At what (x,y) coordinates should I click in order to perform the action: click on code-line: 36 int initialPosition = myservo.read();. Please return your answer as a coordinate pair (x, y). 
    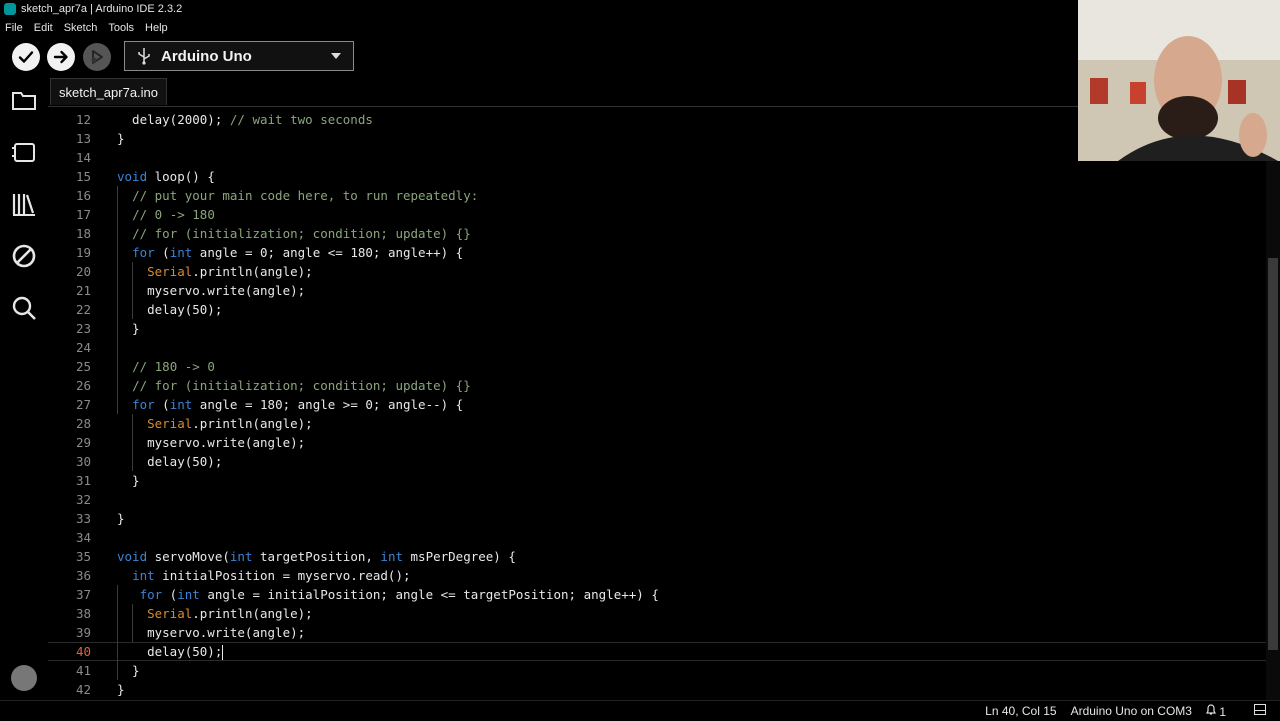
    Looking at the image, I should click on (657, 575).